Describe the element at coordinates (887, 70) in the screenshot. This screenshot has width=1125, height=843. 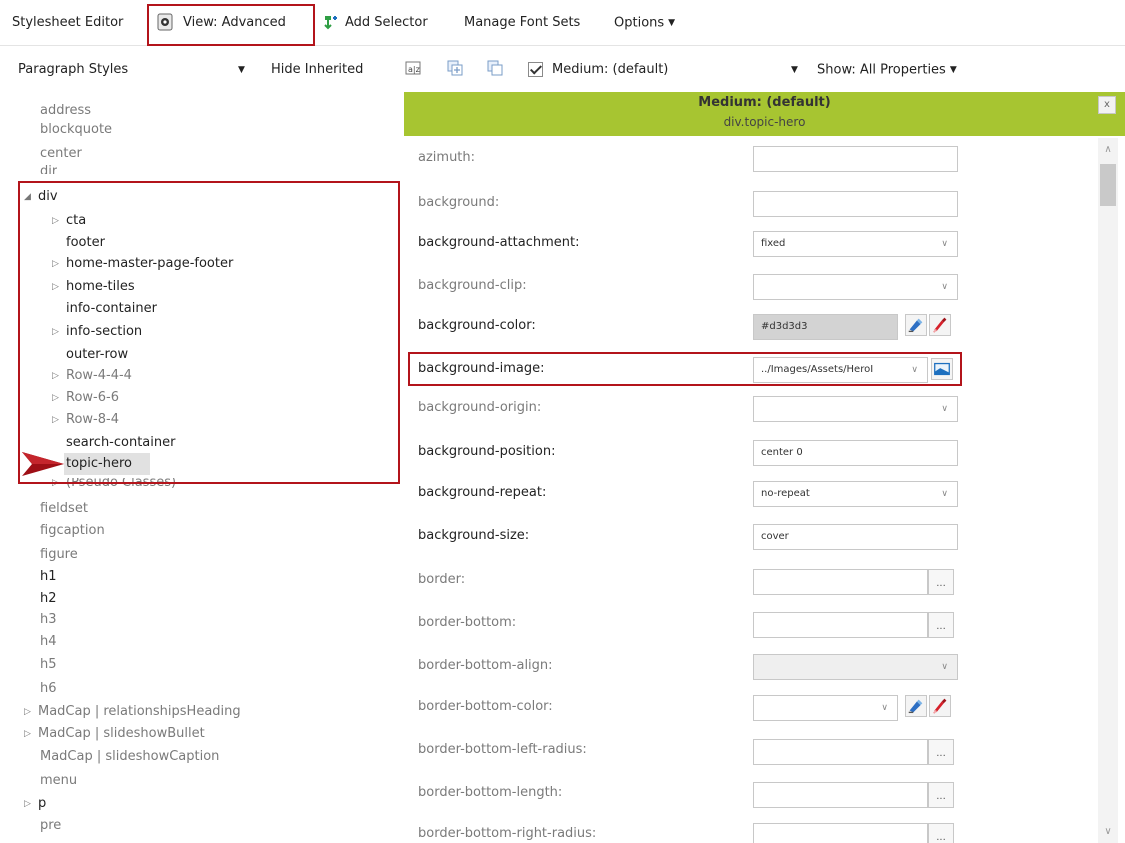
I see `show-properties-dropdown: Show: All Properties ▼` at that location.